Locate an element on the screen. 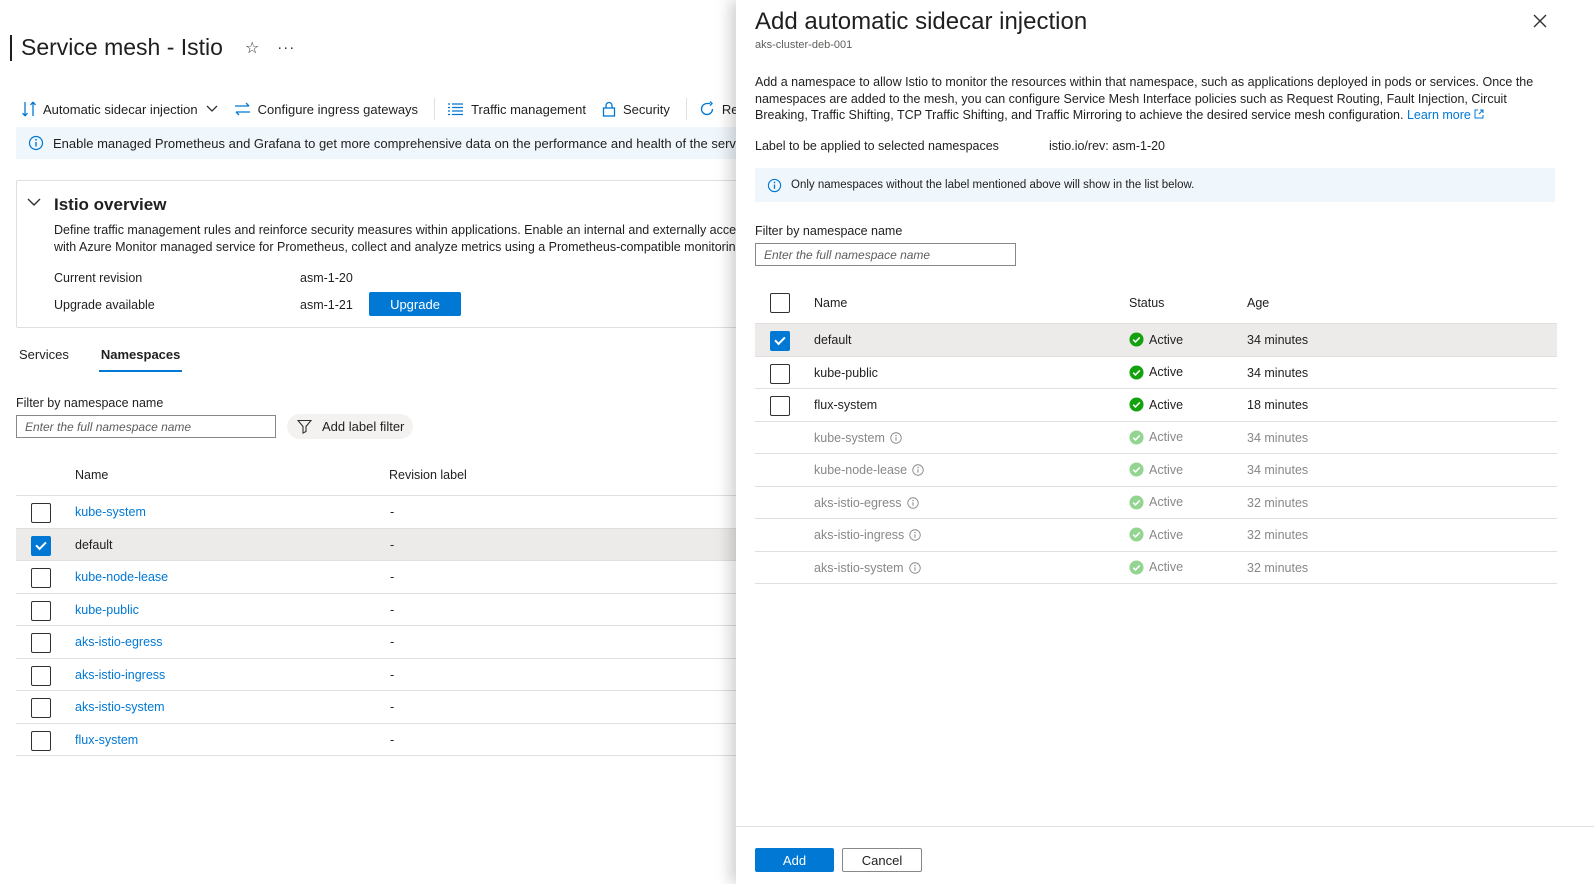 The height and width of the screenshot is (884, 1594). add-button: Add is located at coordinates (794, 860).